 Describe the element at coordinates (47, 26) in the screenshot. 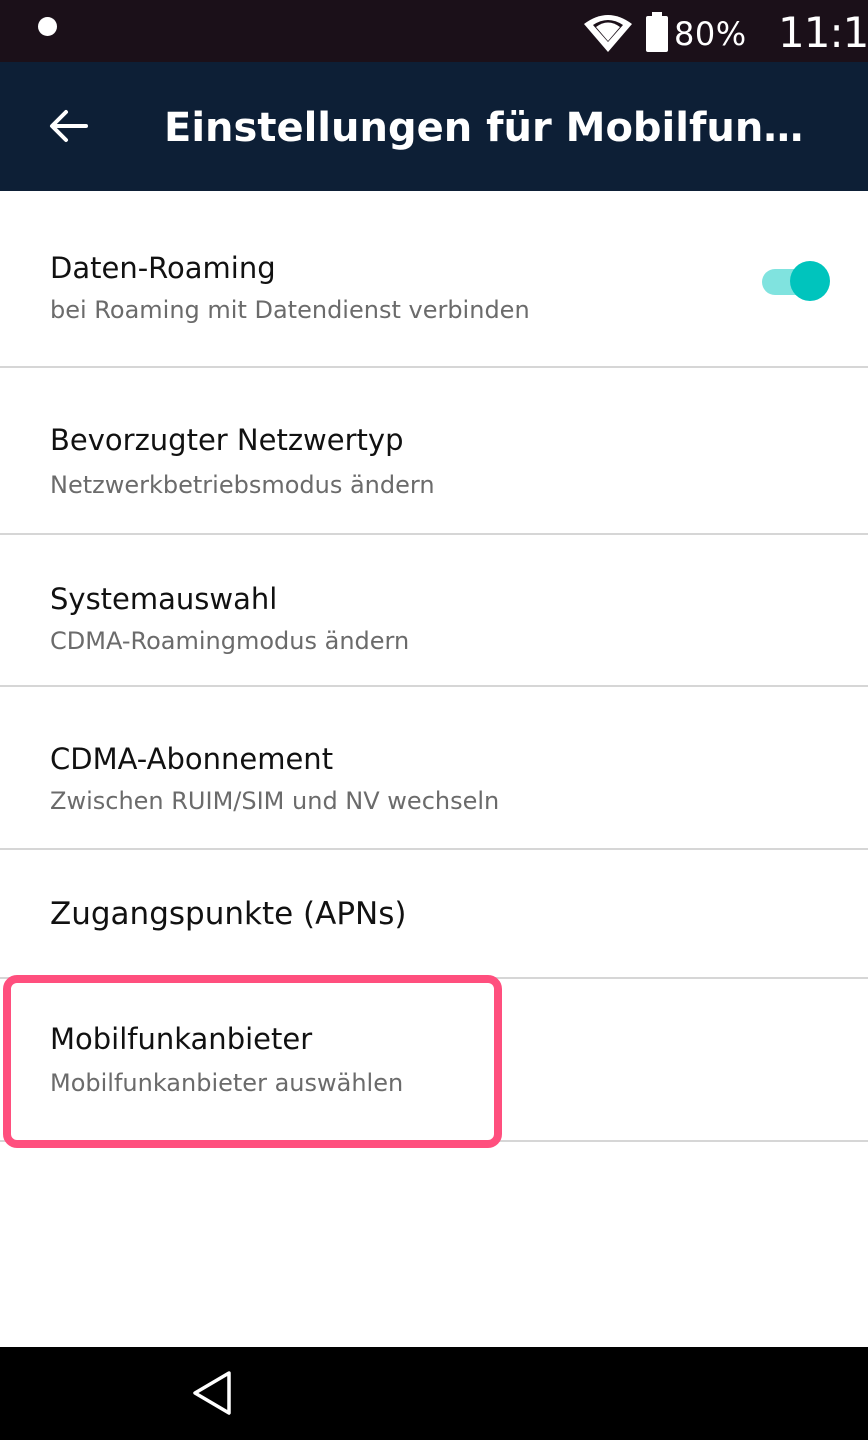

I see `notification-dot-icon` at that location.